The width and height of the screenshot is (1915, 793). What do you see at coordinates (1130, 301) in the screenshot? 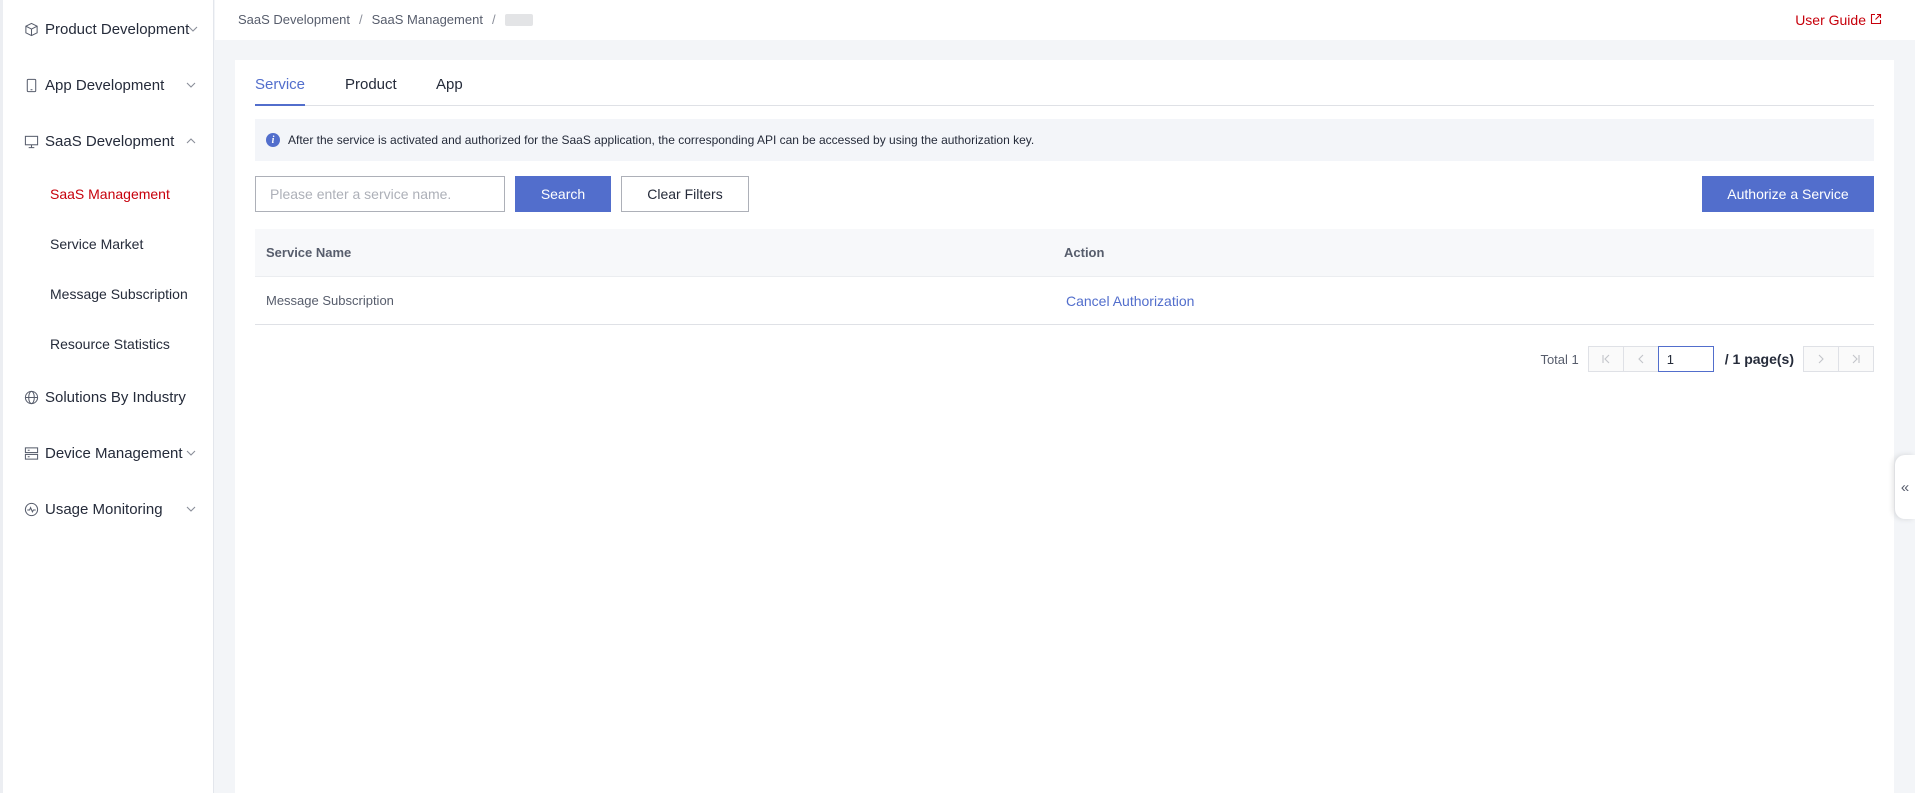
I see `cancel-authorization-link: Cancel Authorization` at bounding box center [1130, 301].